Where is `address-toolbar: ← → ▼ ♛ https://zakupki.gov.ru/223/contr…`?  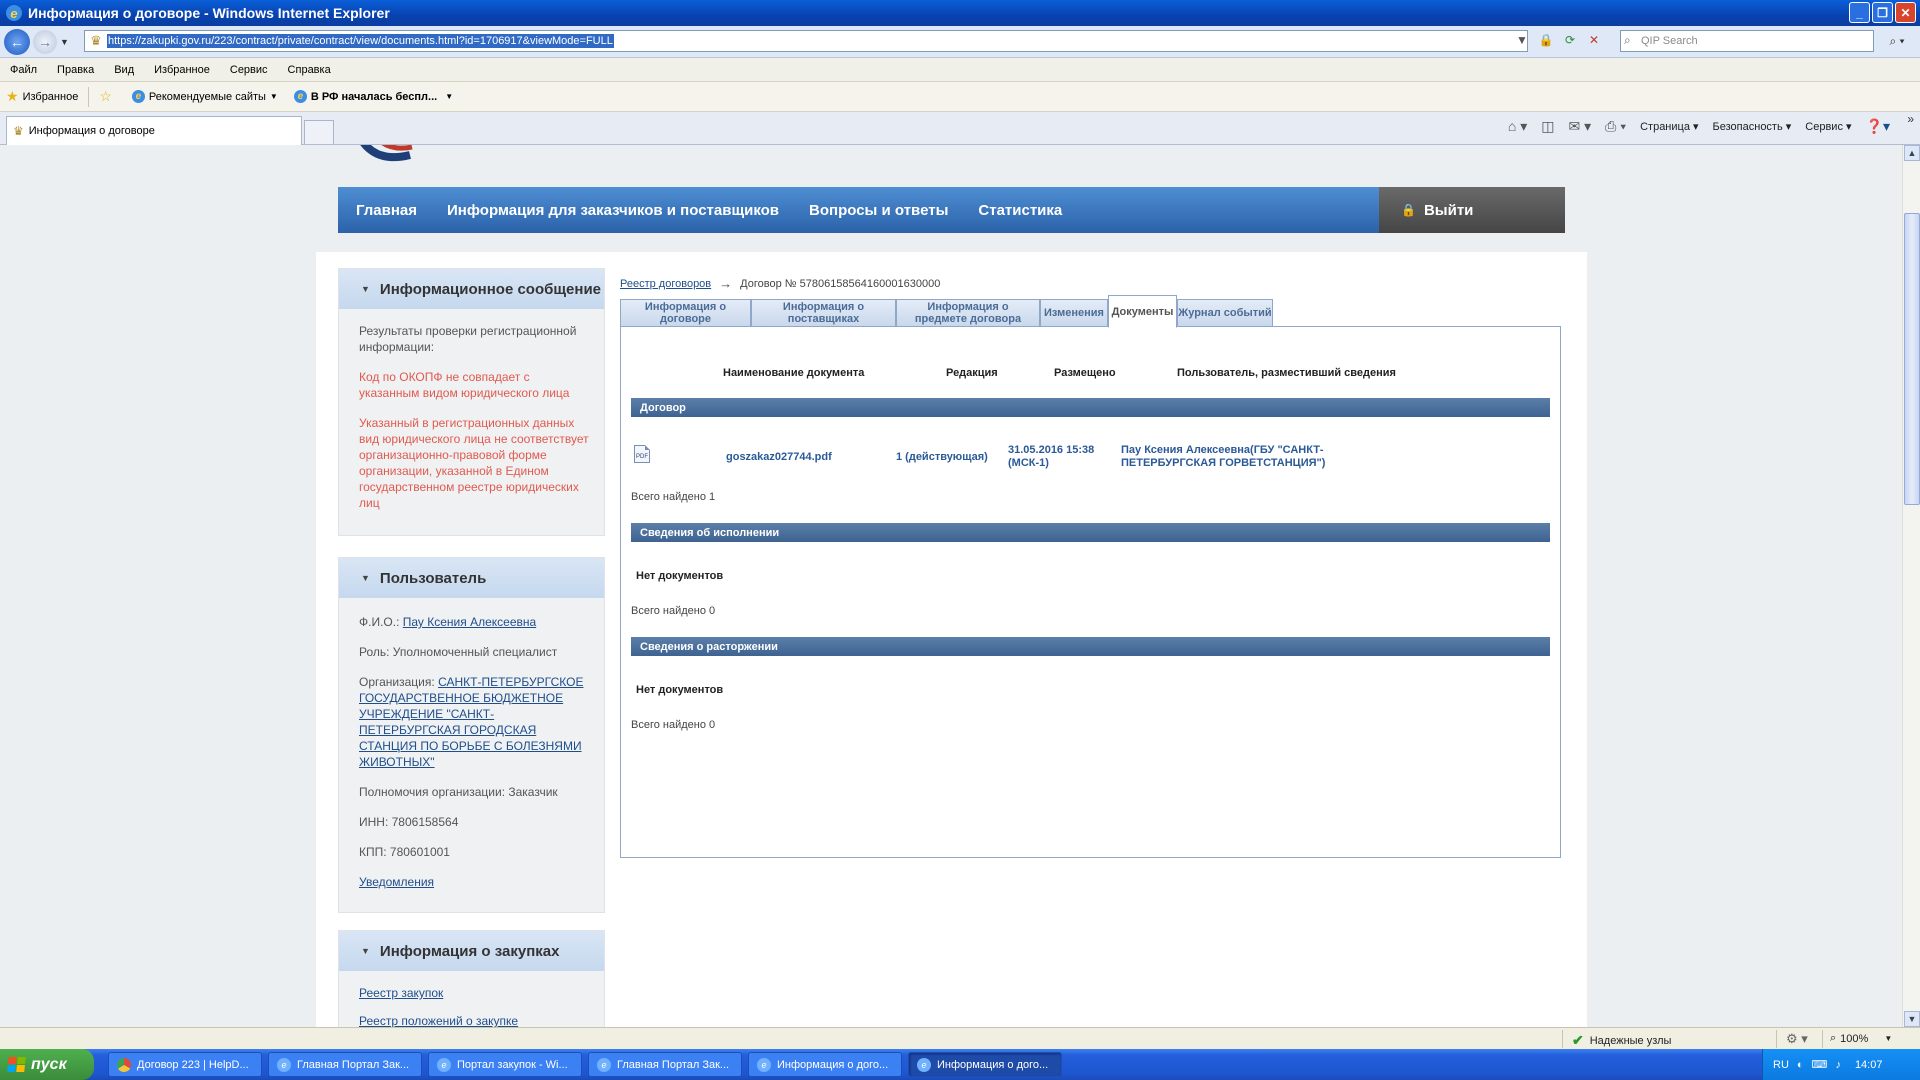 address-toolbar: ← → ▼ ♛ https://zakupki.gov.ru/223/contr… is located at coordinates (960, 42).